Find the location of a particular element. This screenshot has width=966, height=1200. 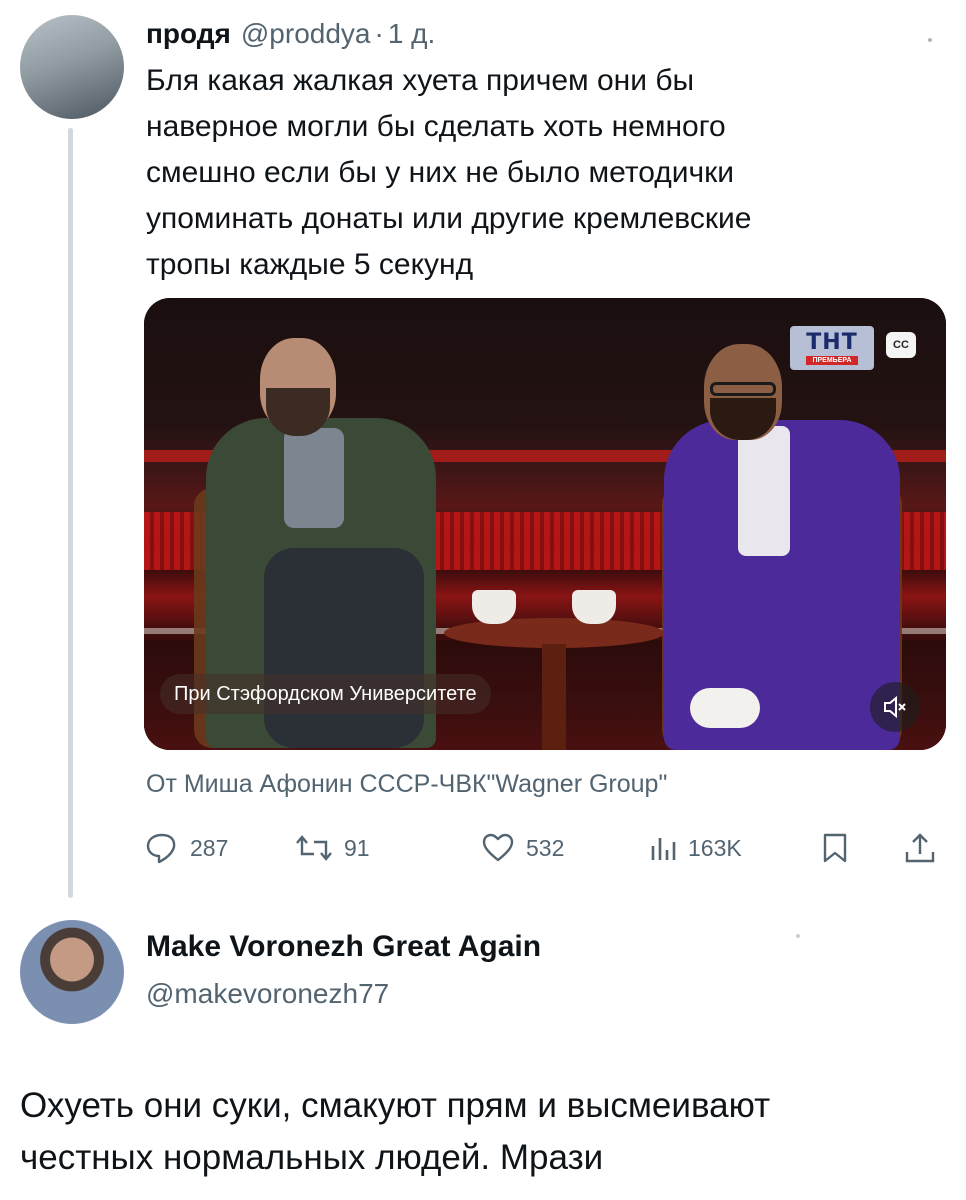

bookmark-button is located at coordinates (835, 848).